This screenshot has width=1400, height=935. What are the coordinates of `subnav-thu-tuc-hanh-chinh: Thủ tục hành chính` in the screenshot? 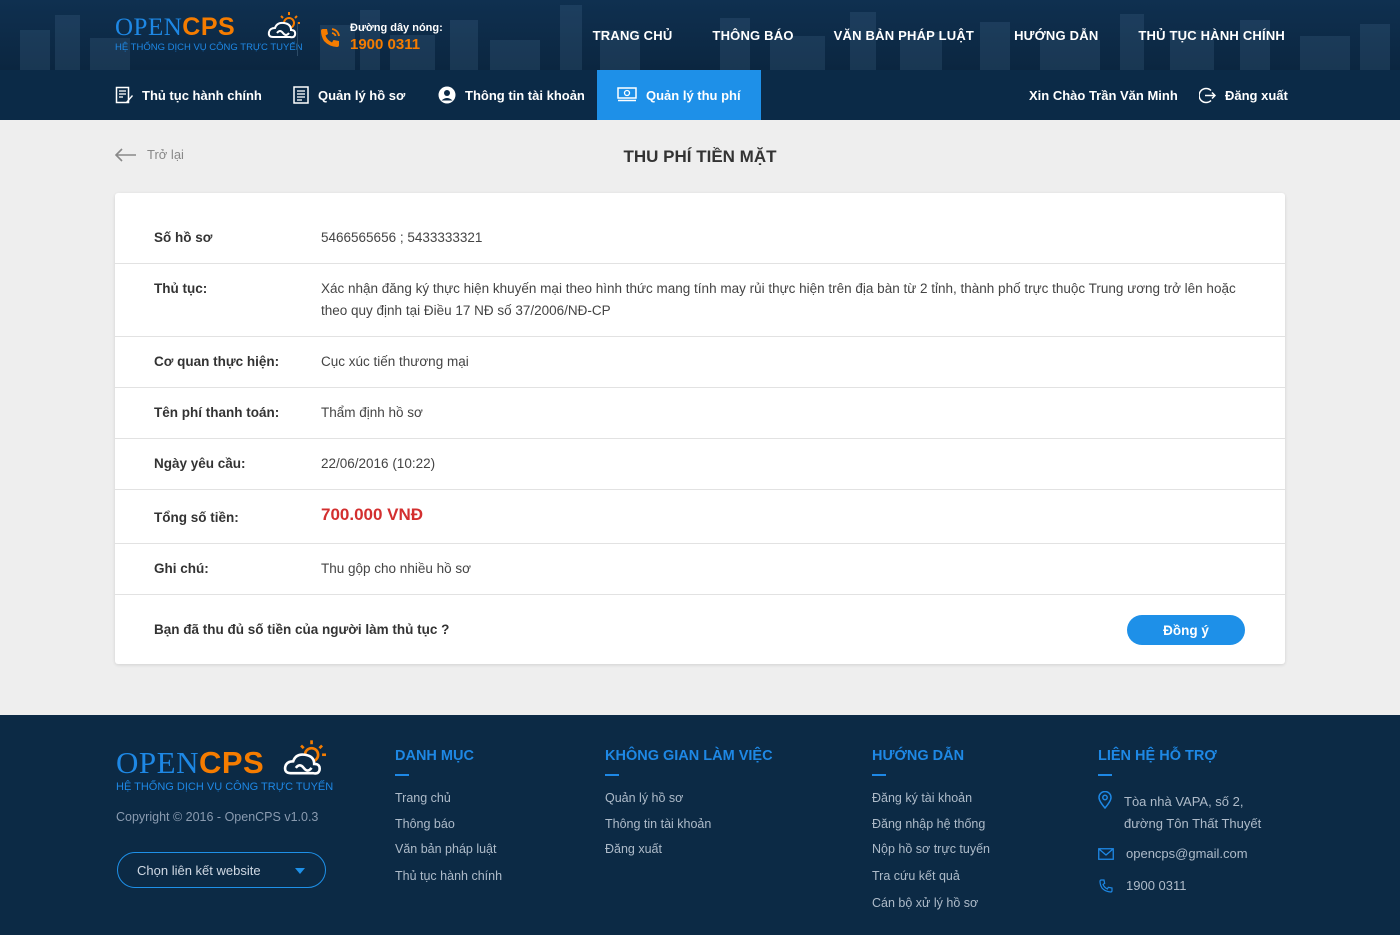 It's located at (188, 95).